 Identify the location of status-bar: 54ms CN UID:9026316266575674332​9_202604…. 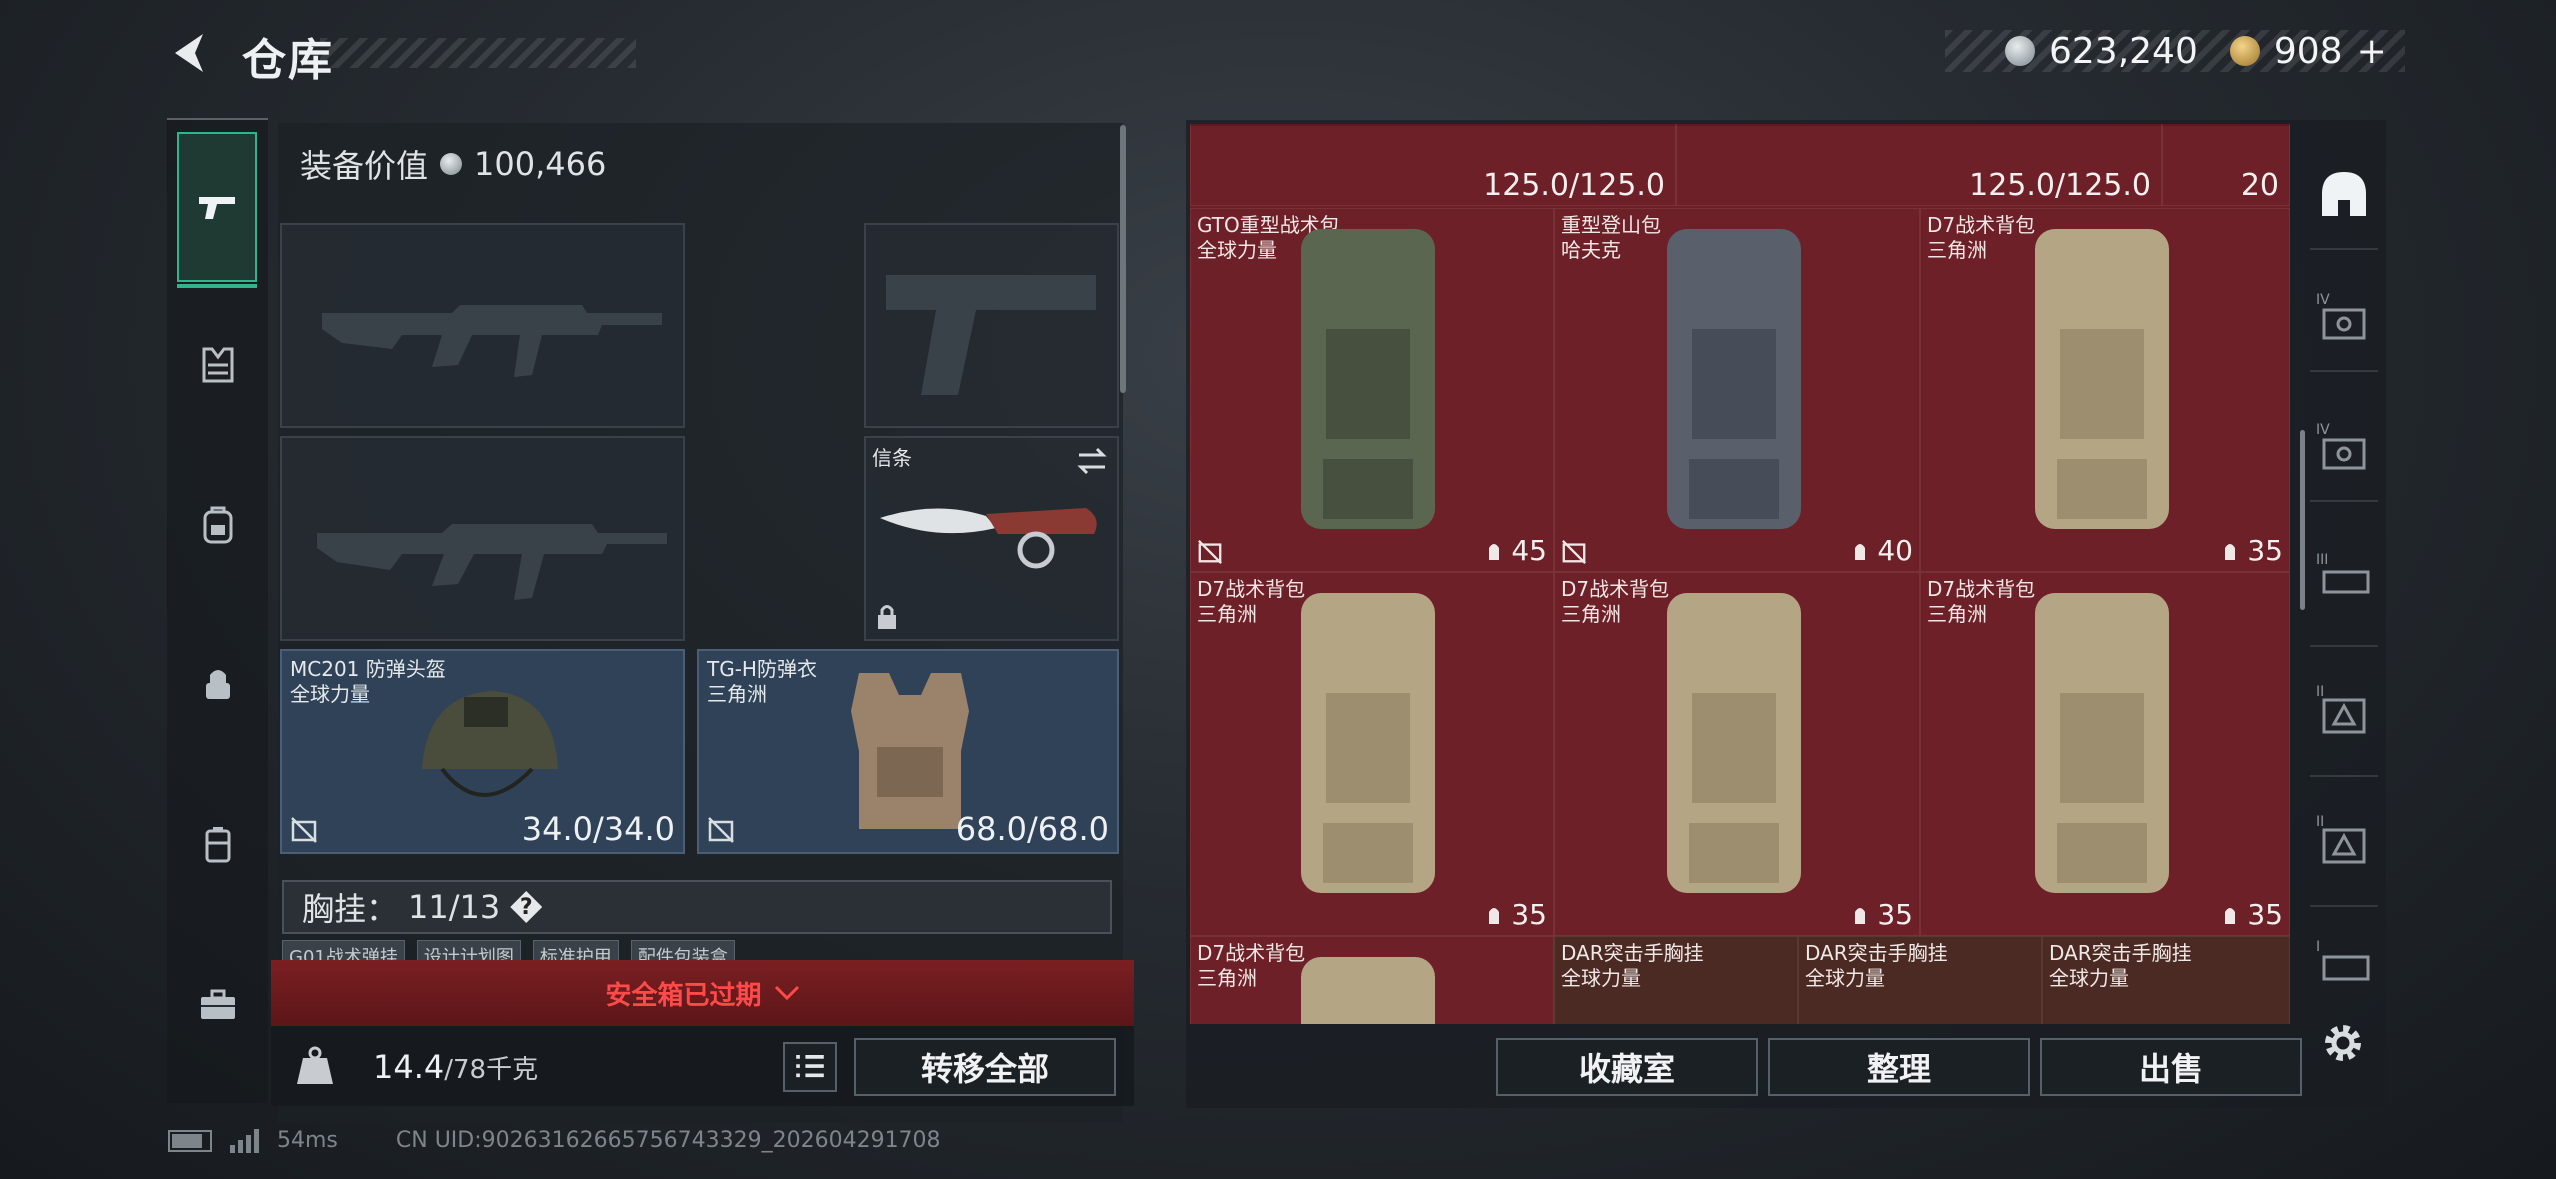
(554, 1140).